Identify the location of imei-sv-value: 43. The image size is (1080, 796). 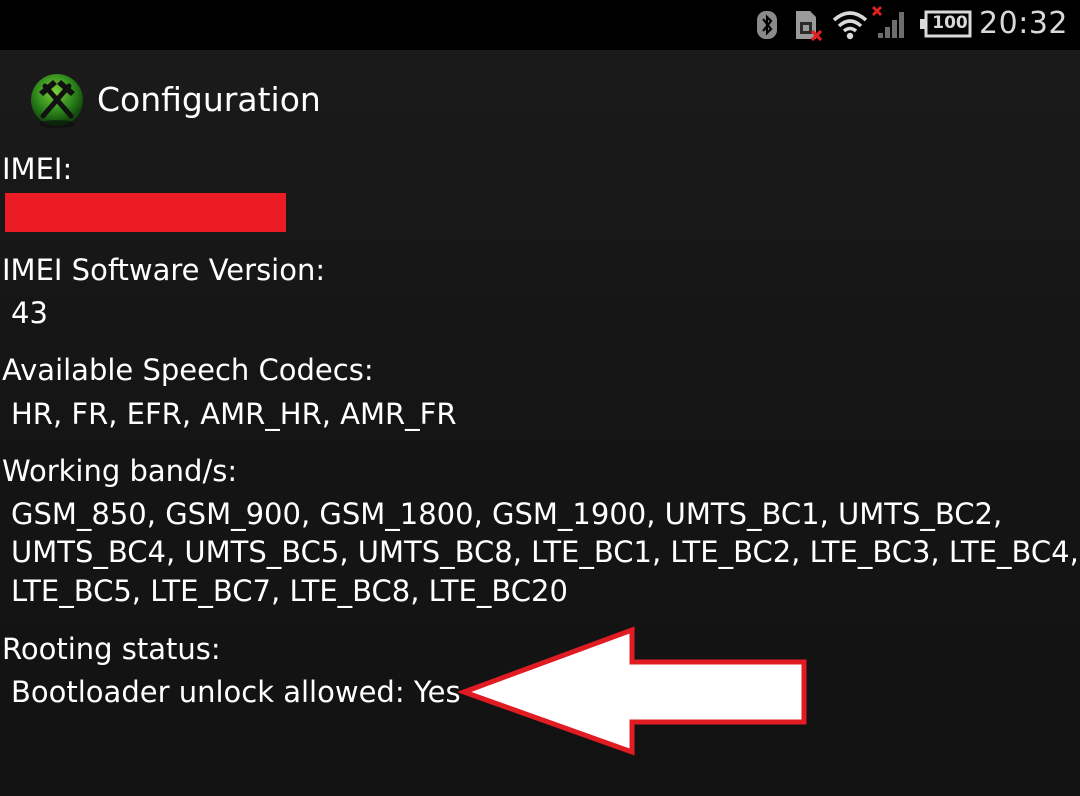
(29, 313).